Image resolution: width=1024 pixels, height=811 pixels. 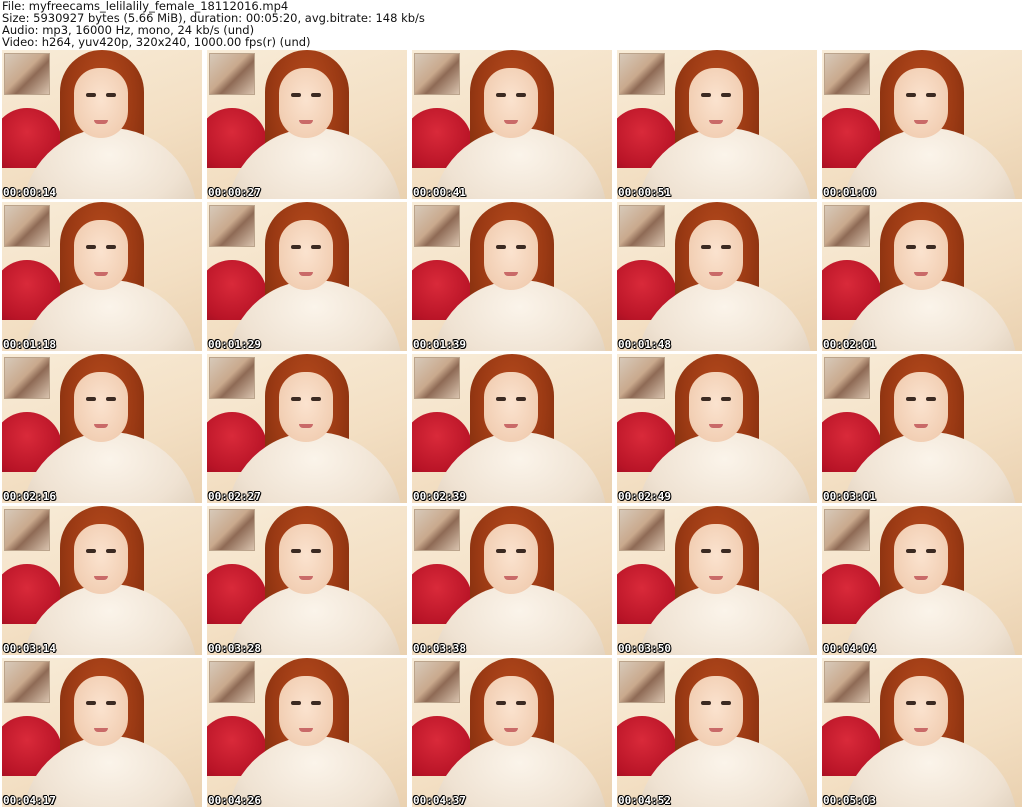 What do you see at coordinates (234, 496) in the screenshot?
I see `frame-timestamp: 00:02:27` at bounding box center [234, 496].